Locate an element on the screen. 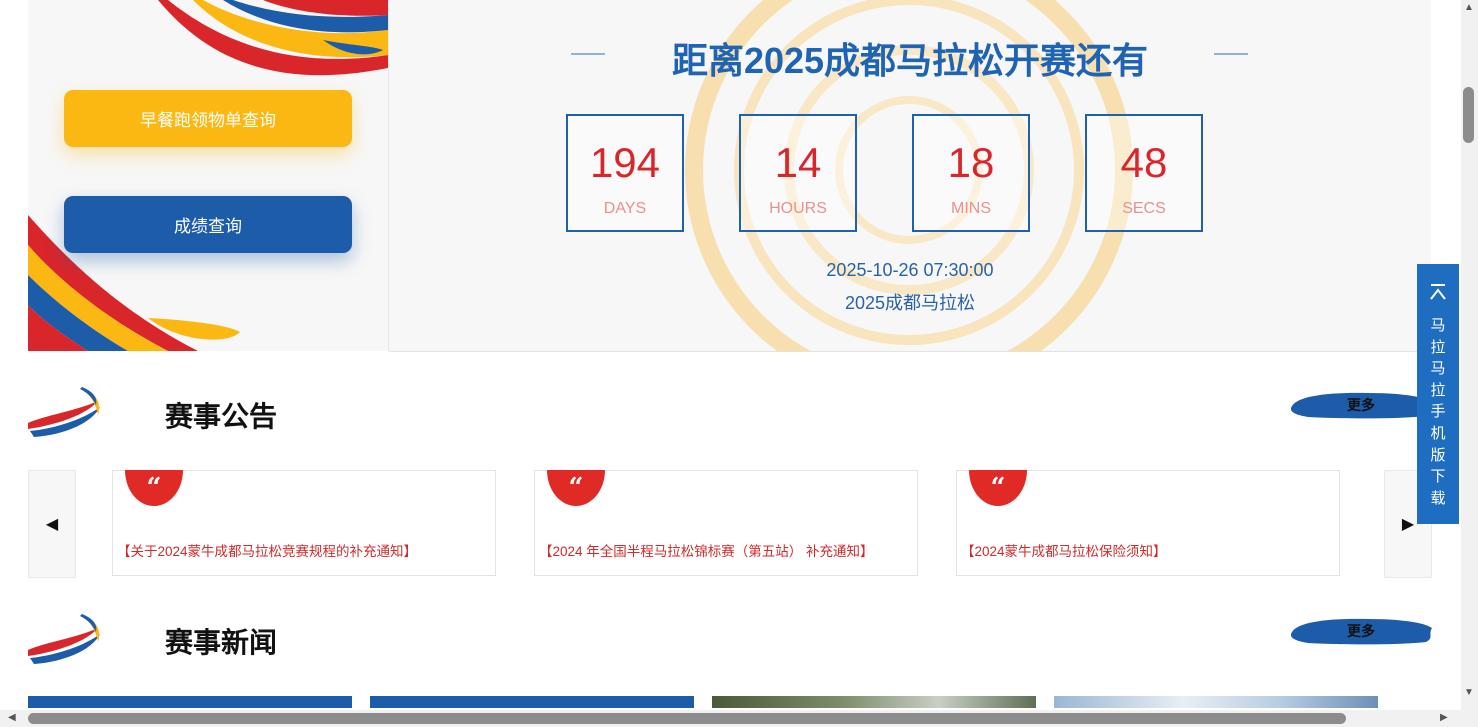 The height and width of the screenshot is (727, 1478). news-more-button: 更多 is located at coordinates (1361, 631).